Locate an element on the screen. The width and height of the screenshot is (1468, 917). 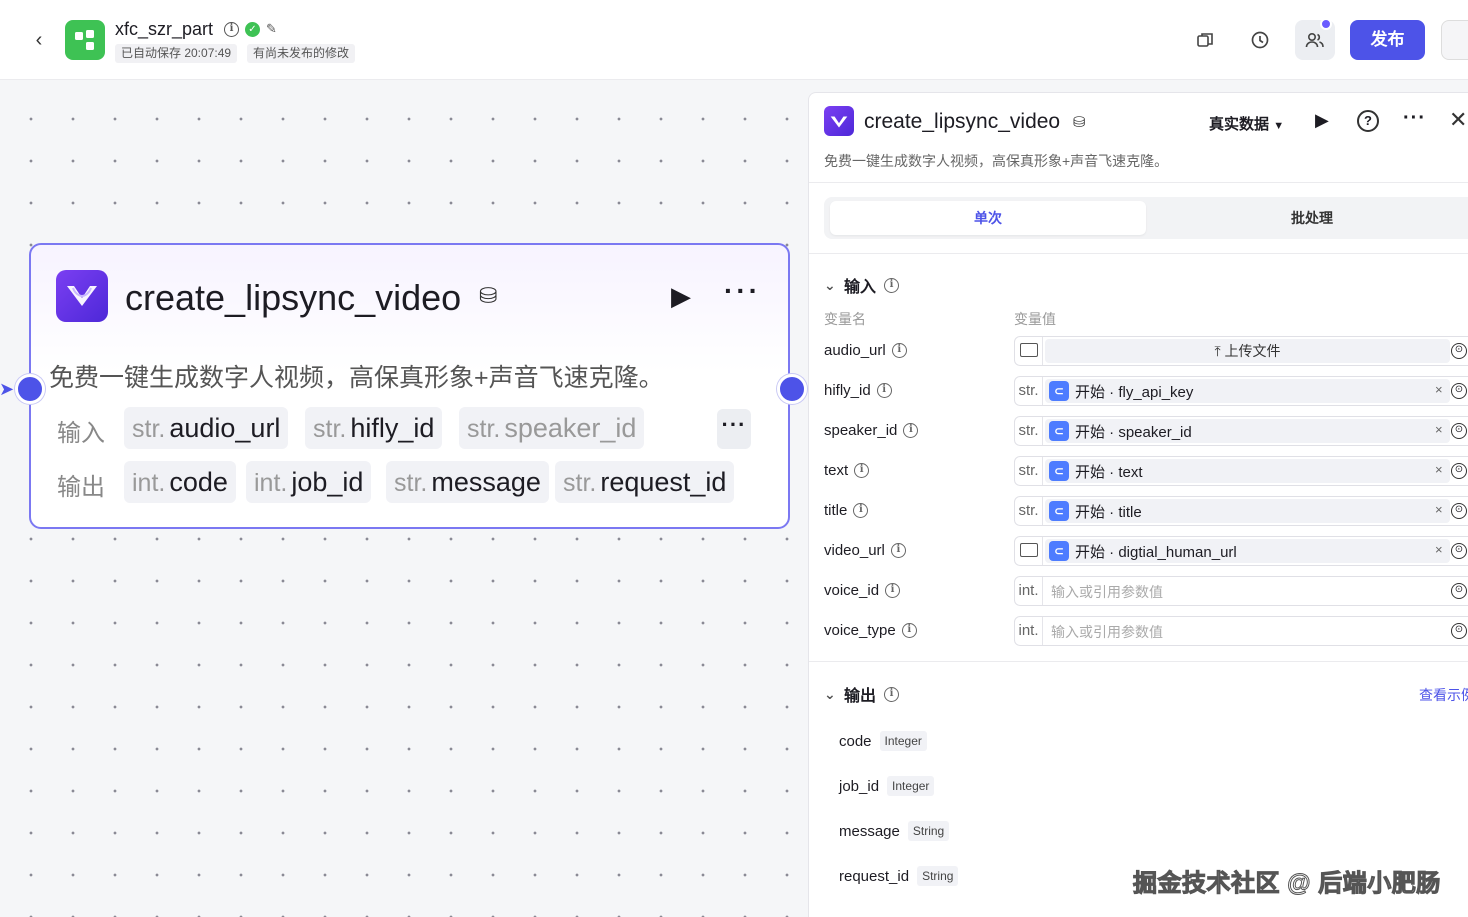
output-port is located at coordinates (792, 389).